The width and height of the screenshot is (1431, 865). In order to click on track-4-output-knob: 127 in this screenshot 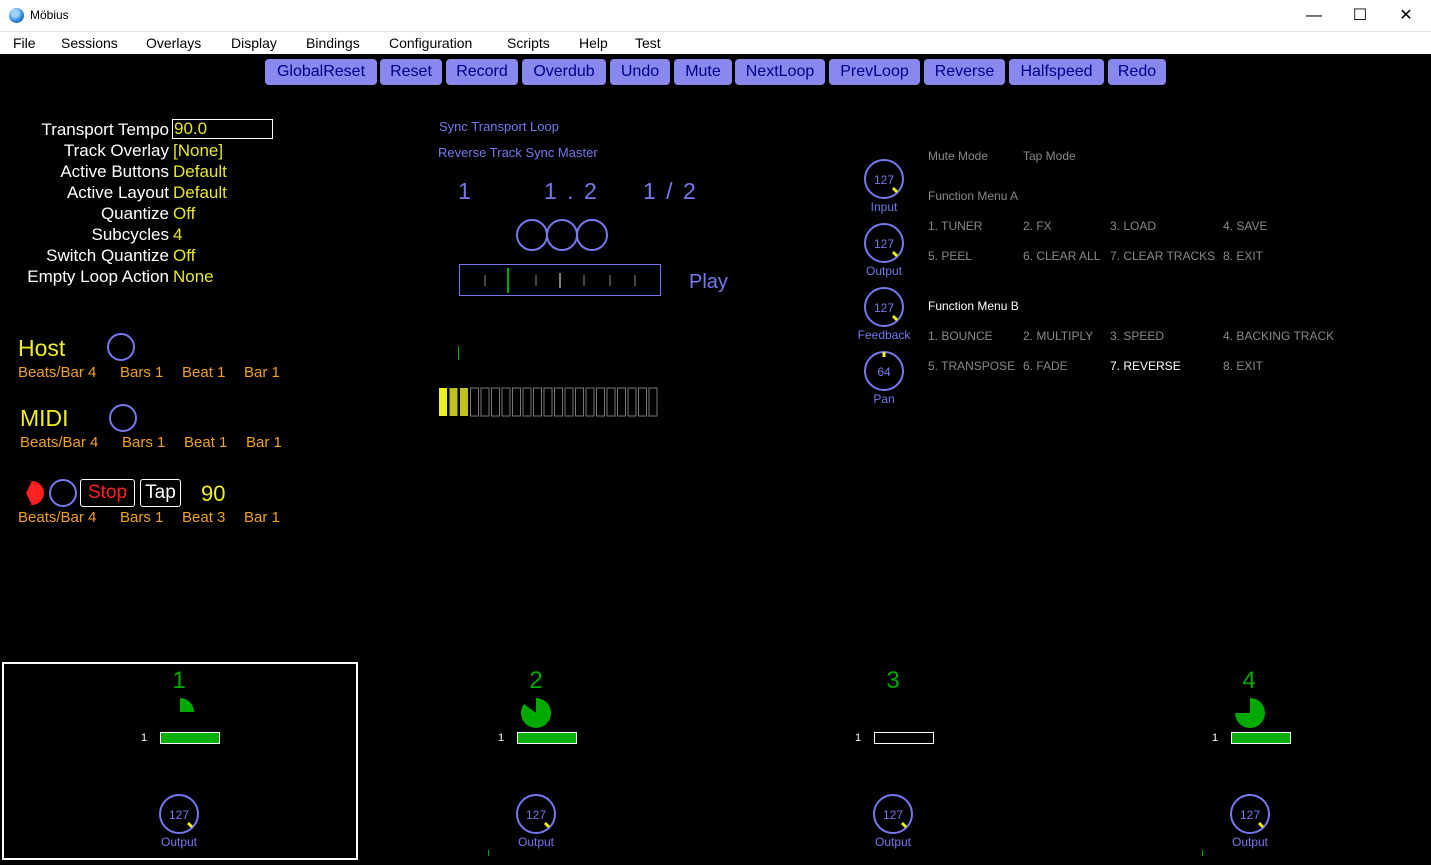, I will do `click(1250, 814)`.